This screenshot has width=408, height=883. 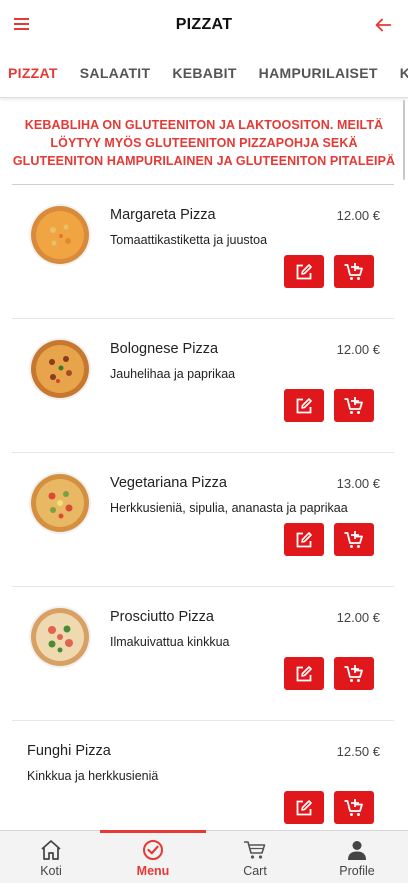 I want to click on tab-pizzat: PIZZAT, so click(x=29, y=73).